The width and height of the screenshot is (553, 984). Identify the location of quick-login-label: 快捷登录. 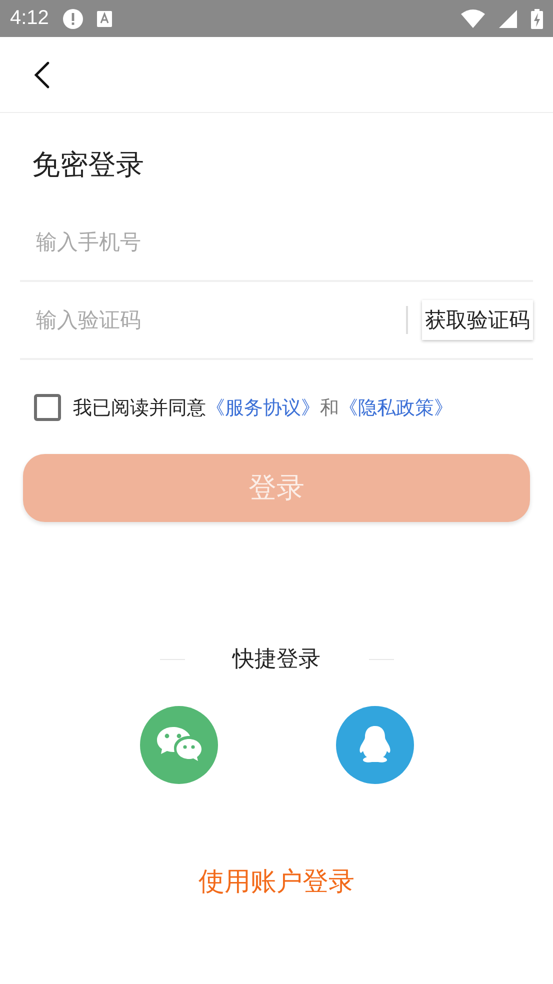
(276, 660).